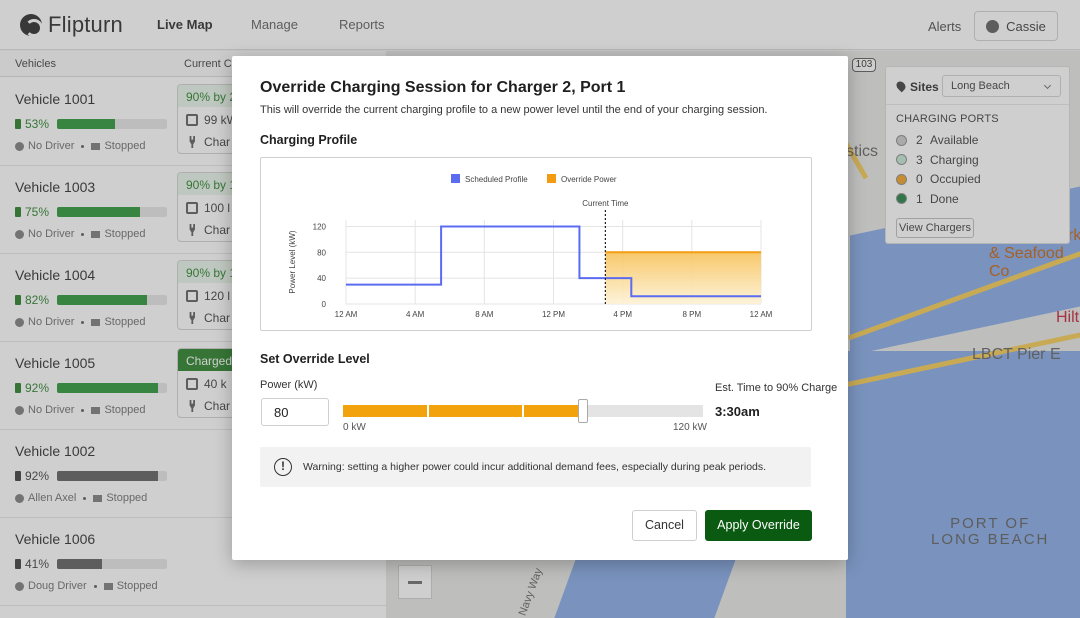 The image size is (1080, 618). I want to click on y-tick-label: 40, so click(321, 278).